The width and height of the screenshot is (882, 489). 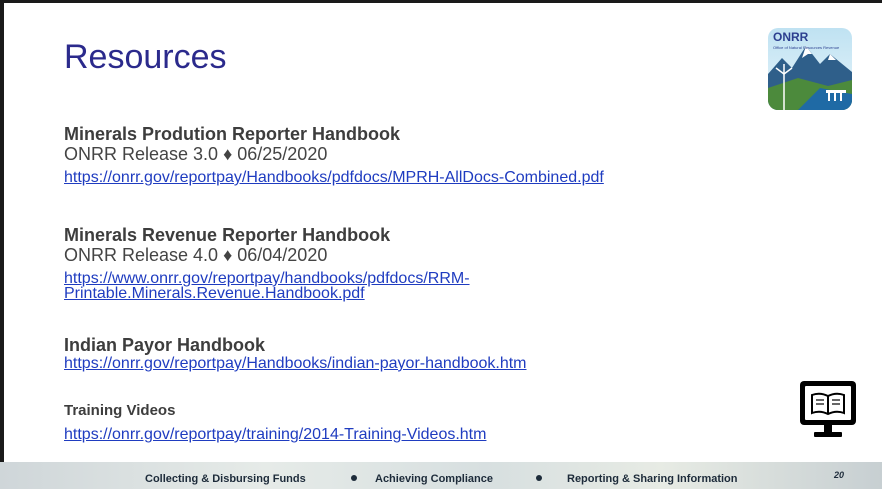 I want to click on logo-subtext: Office of Natural Resources Revenue, so click(x=806, y=47).